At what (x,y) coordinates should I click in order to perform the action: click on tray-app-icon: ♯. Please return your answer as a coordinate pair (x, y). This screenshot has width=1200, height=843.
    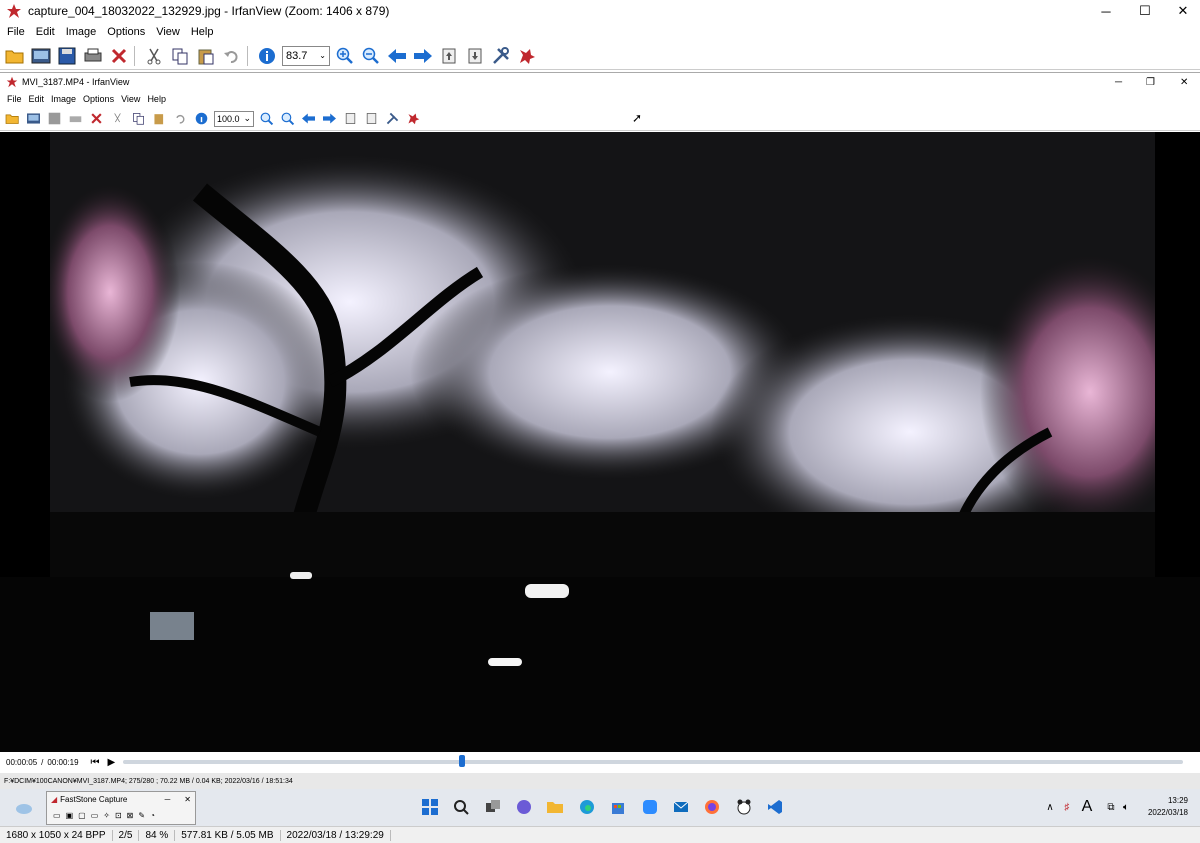
    Looking at the image, I should click on (1067, 807).